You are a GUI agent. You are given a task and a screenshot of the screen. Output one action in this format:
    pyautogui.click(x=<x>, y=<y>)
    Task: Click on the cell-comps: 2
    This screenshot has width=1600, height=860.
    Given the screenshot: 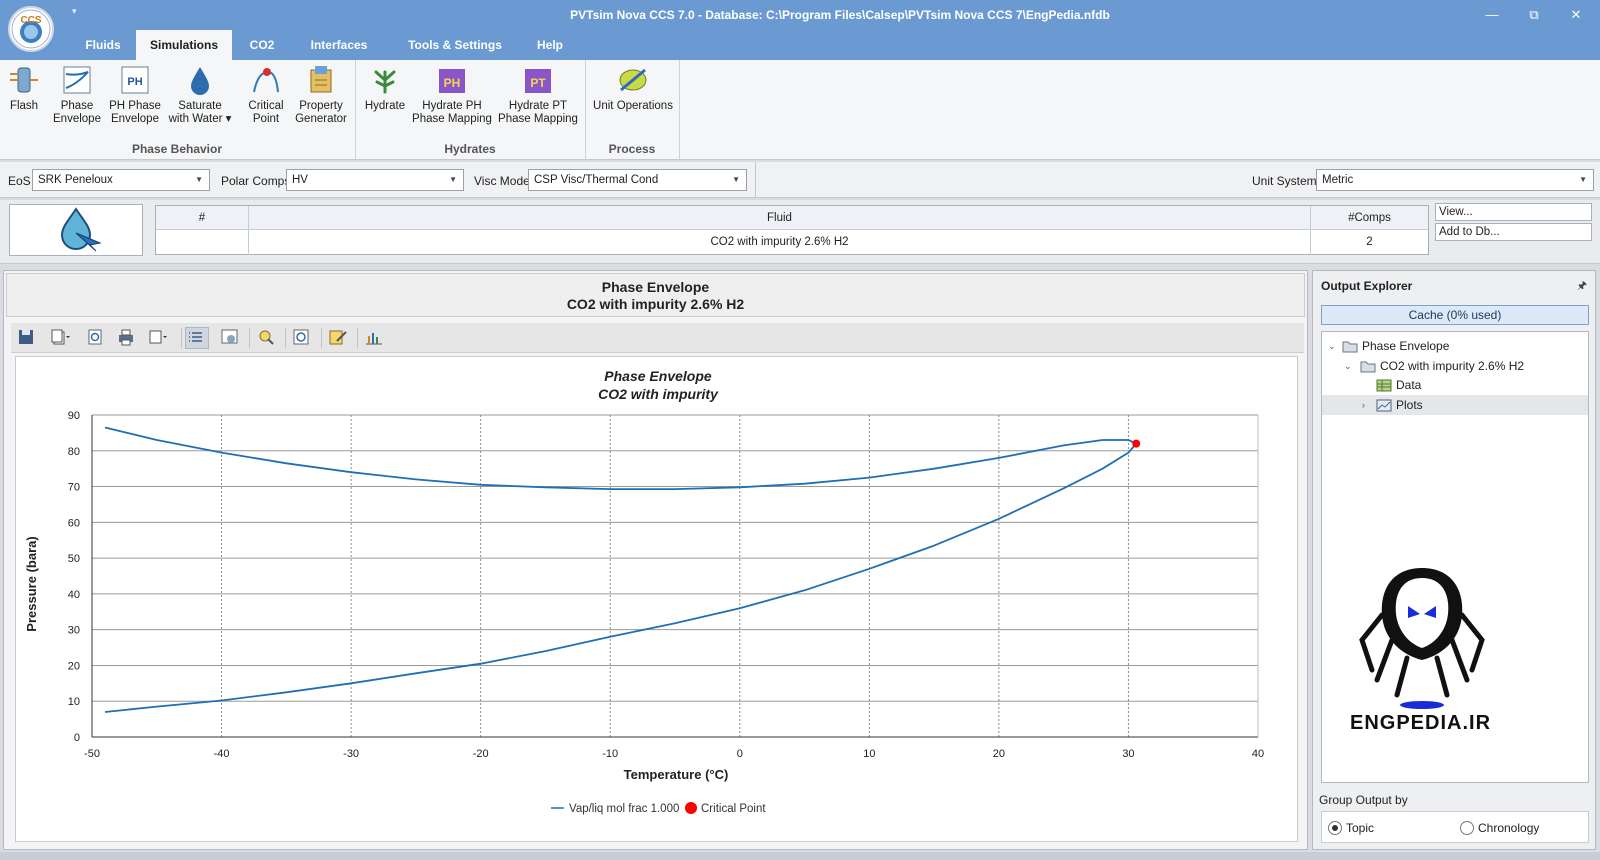 What is the action you would take?
    pyautogui.click(x=1369, y=242)
    